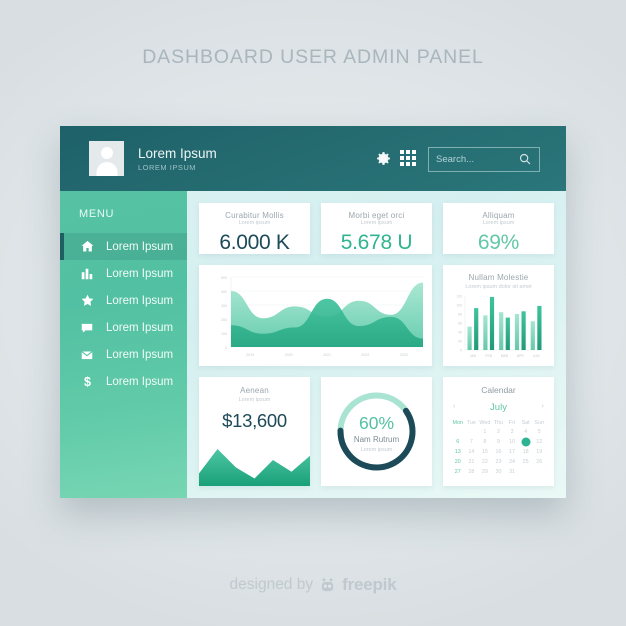  Describe the element at coordinates (458, 423) in the screenshot. I see `calendar-day-header: Mon` at that location.